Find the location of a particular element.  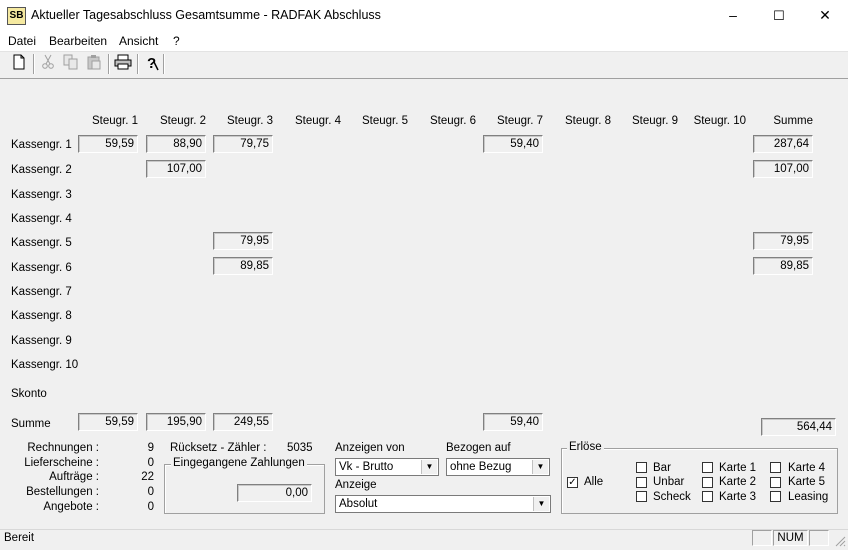

anzeigen-von-select: Vk - Brutto ▼ is located at coordinates (387, 467).